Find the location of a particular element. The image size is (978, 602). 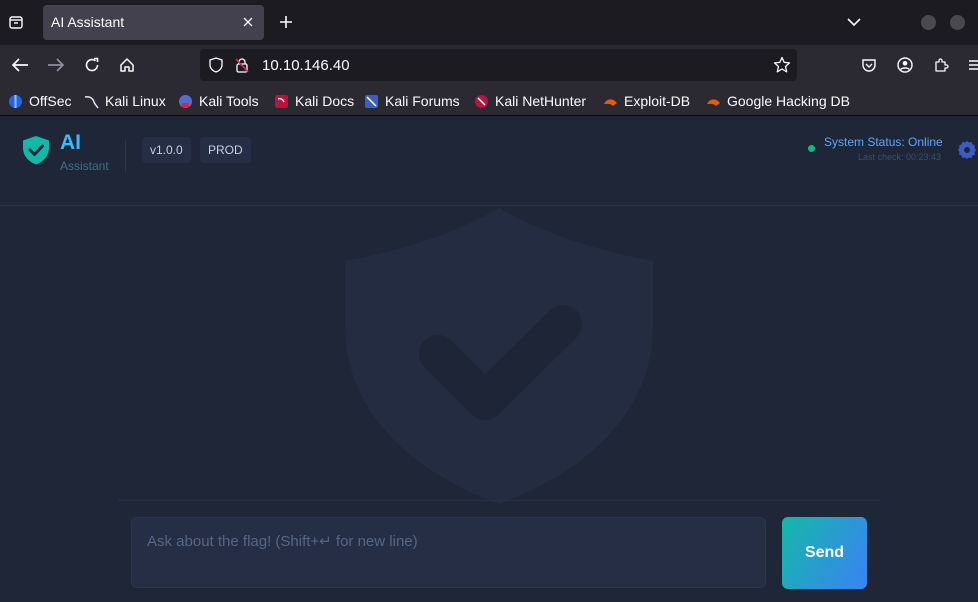

address-bar: 10.10.146.40 is located at coordinates (498, 65).